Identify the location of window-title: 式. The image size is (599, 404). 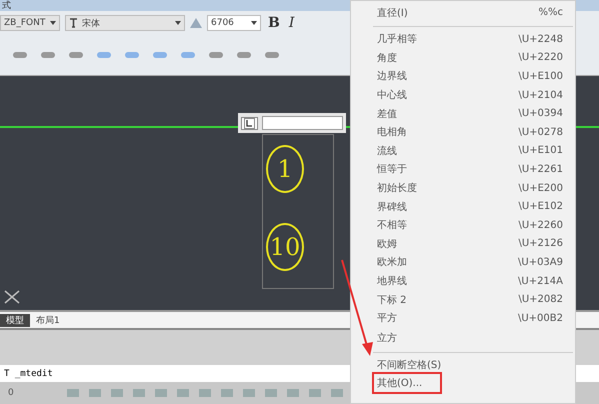
(6, 6).